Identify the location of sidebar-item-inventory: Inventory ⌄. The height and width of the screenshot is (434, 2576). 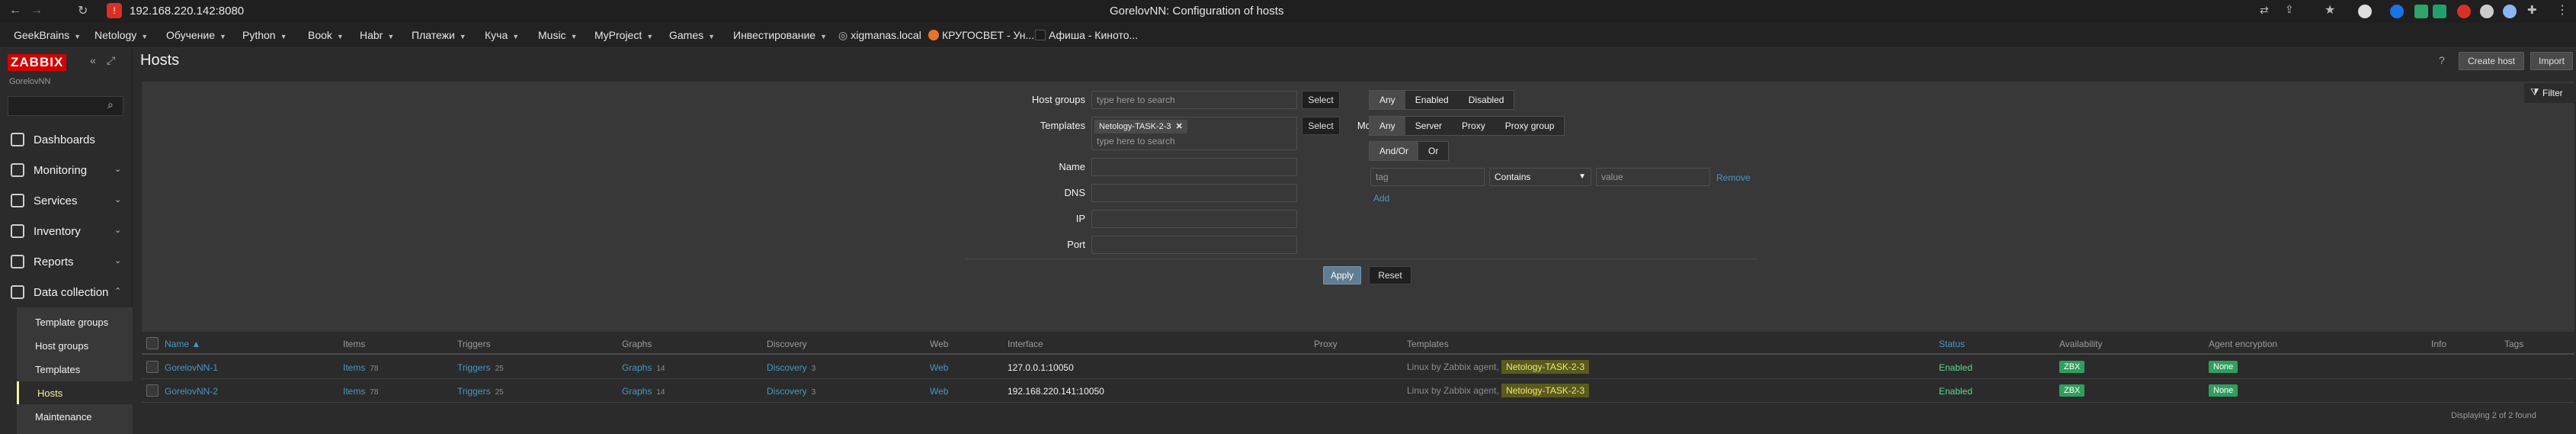
(66, 232).